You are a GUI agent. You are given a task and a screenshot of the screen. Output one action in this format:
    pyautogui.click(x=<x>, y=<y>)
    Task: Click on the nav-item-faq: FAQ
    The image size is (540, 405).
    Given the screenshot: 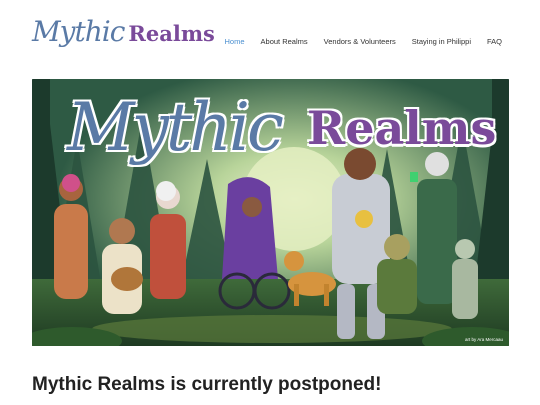 What is the action you would take?
    pyautogui.click(x=494, y=41)
    